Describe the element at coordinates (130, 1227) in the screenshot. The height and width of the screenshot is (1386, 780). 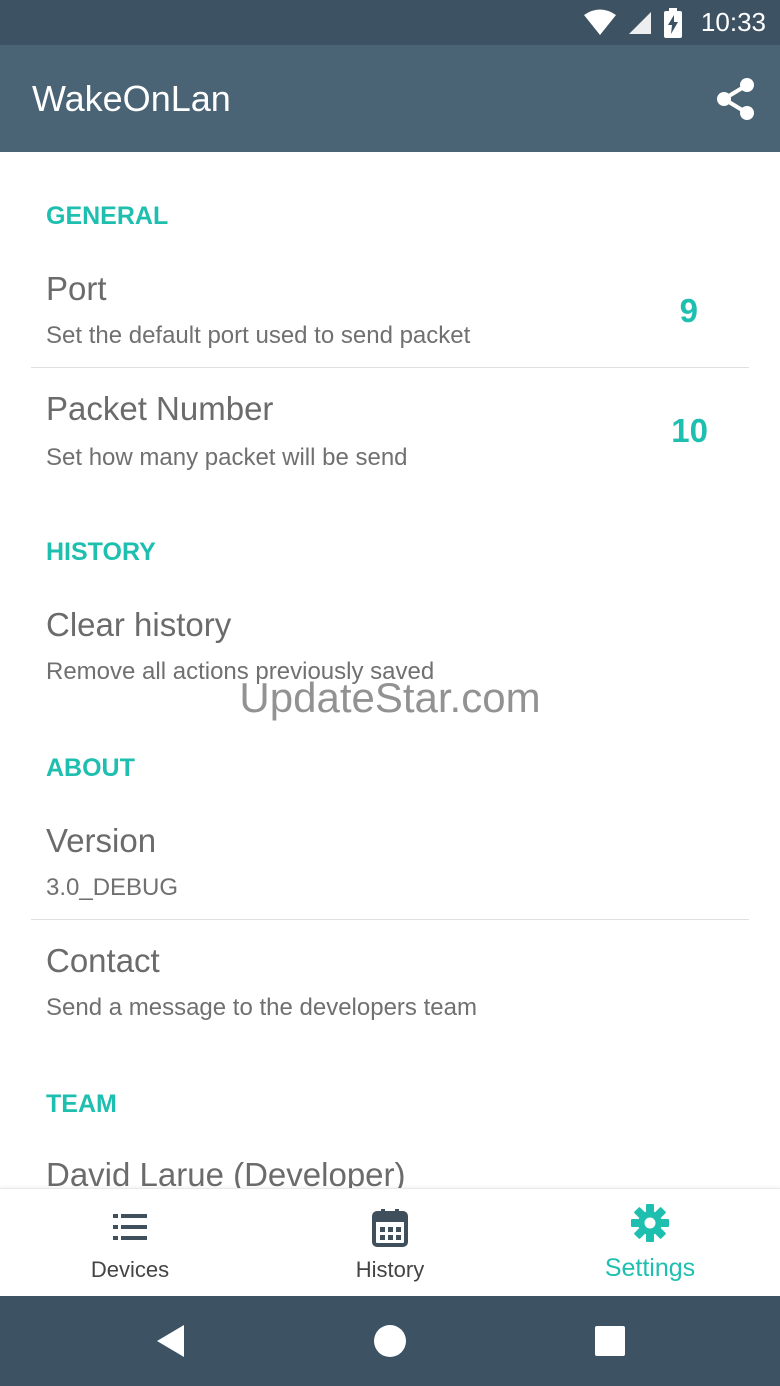
I see `list-icon` at that location.